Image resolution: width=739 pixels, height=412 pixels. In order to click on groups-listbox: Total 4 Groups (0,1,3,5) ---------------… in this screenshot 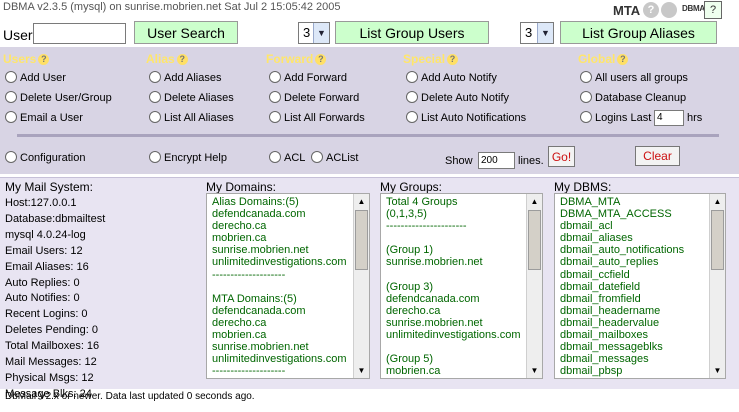, I will do `click(461, 286)`.